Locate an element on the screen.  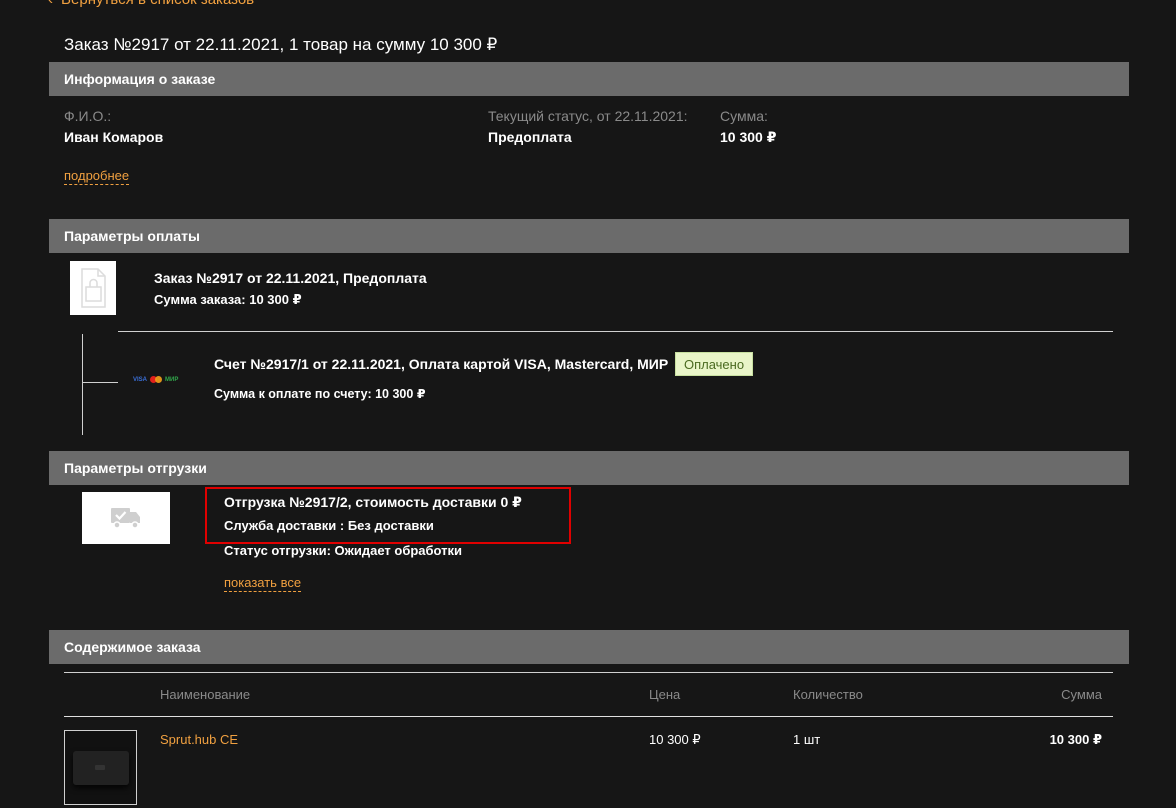
product-device-thumbnail is located at coordinates (101, 768).